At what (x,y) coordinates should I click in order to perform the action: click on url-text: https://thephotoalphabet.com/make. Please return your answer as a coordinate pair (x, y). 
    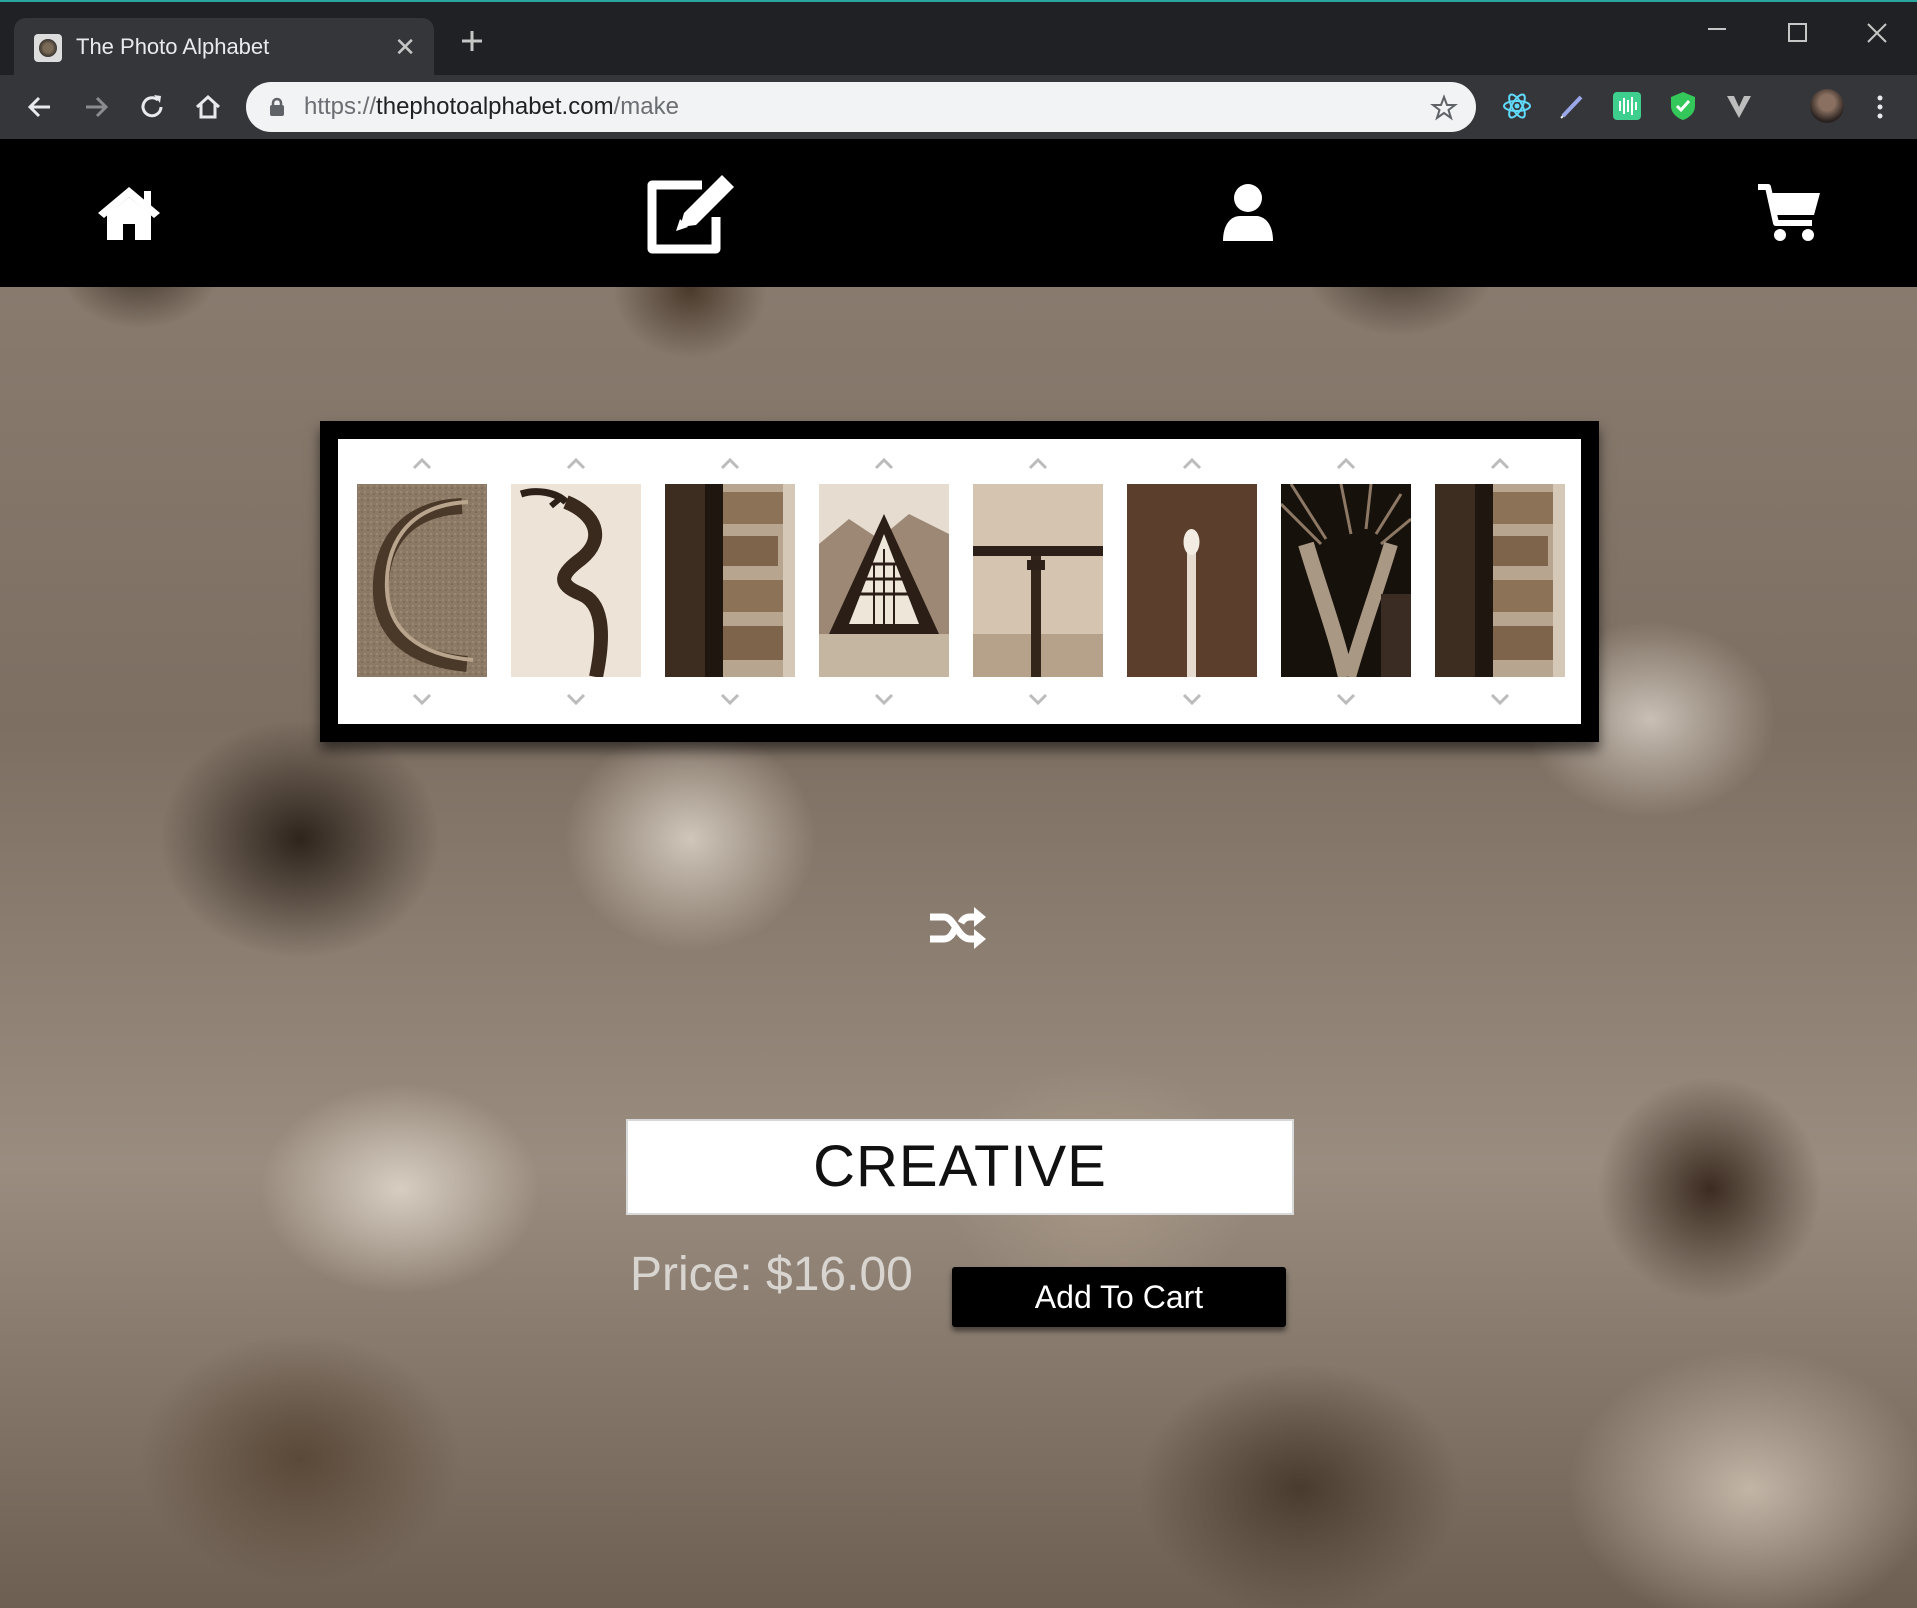
    Looking at the image, I should click on (491, 107).